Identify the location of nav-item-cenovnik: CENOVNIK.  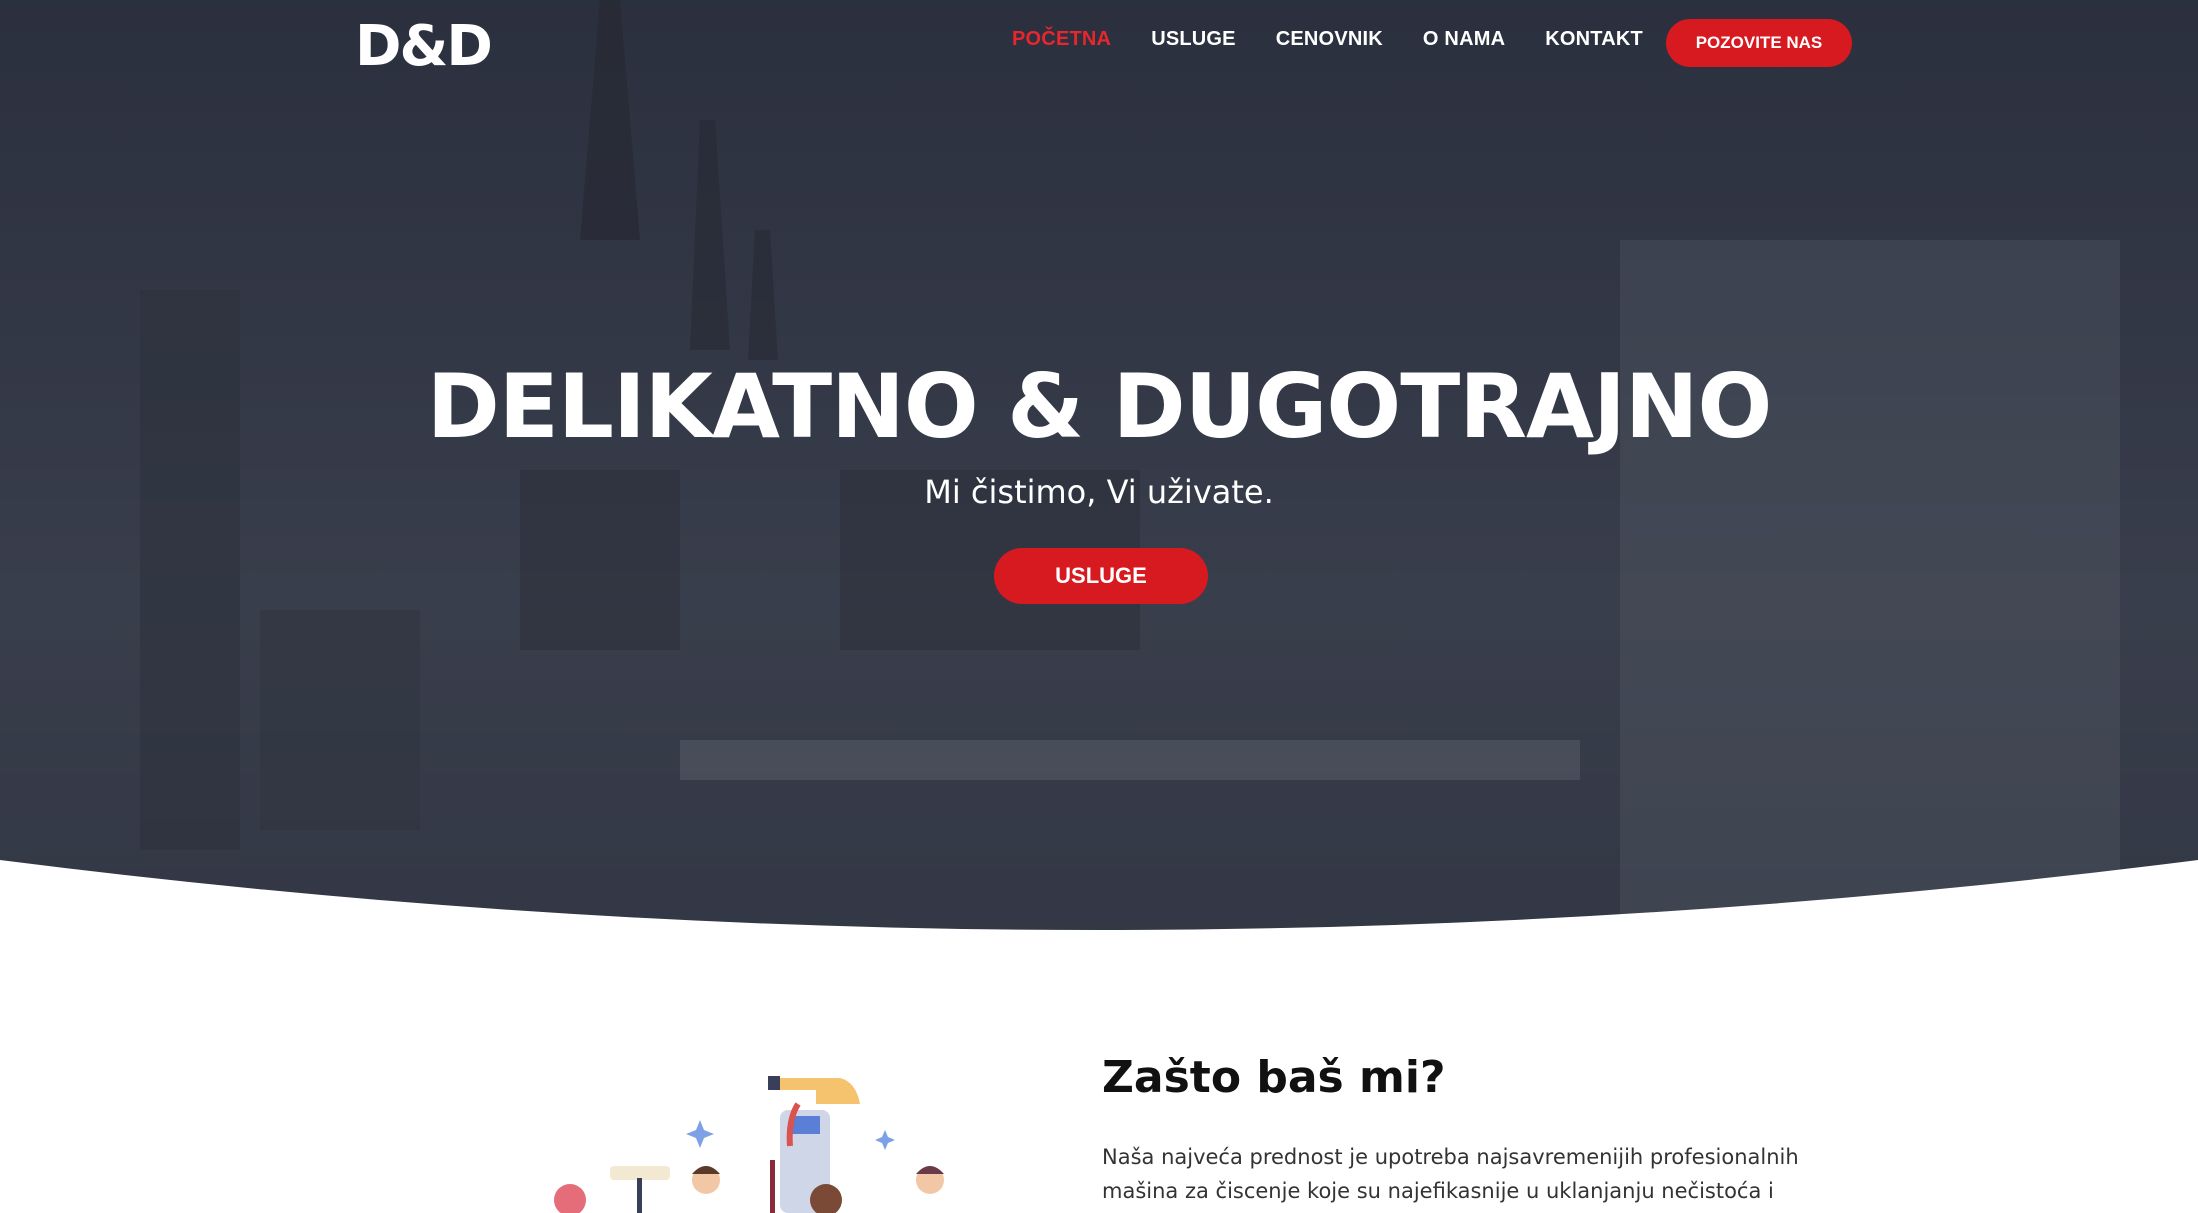
(1329, 39).